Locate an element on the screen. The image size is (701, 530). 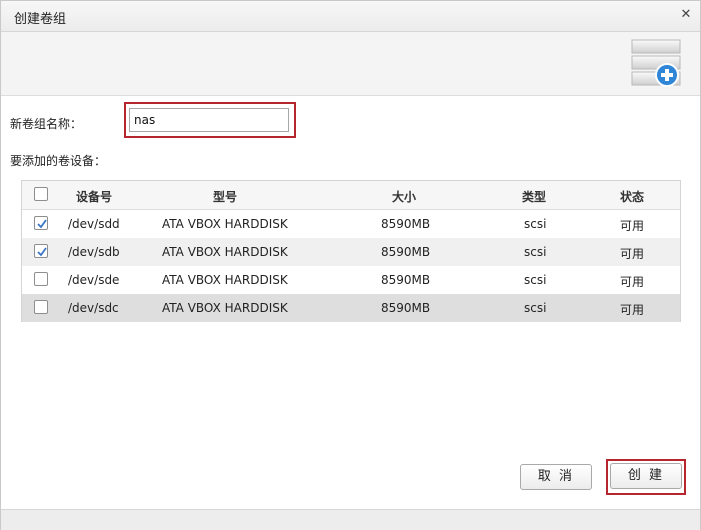
column-header-status: 状态 is located at coordinates (632, 196).